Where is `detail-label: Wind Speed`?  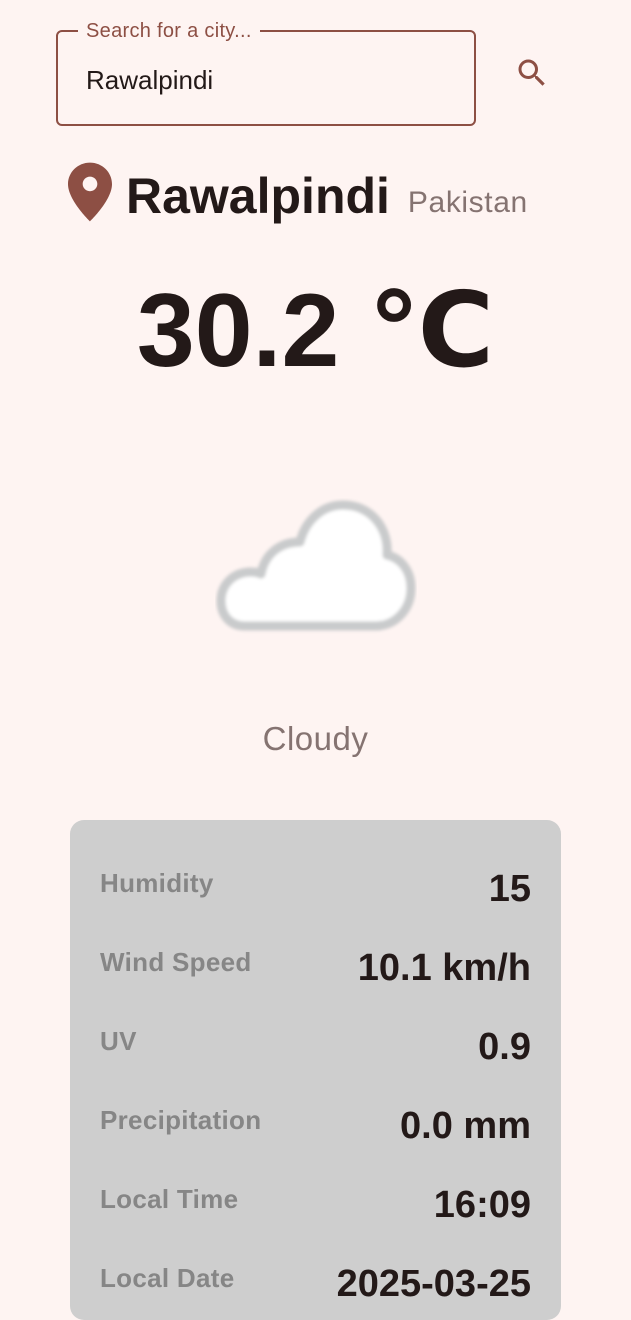
detail-label: Wind Speed is located at coordinates (176, 962).